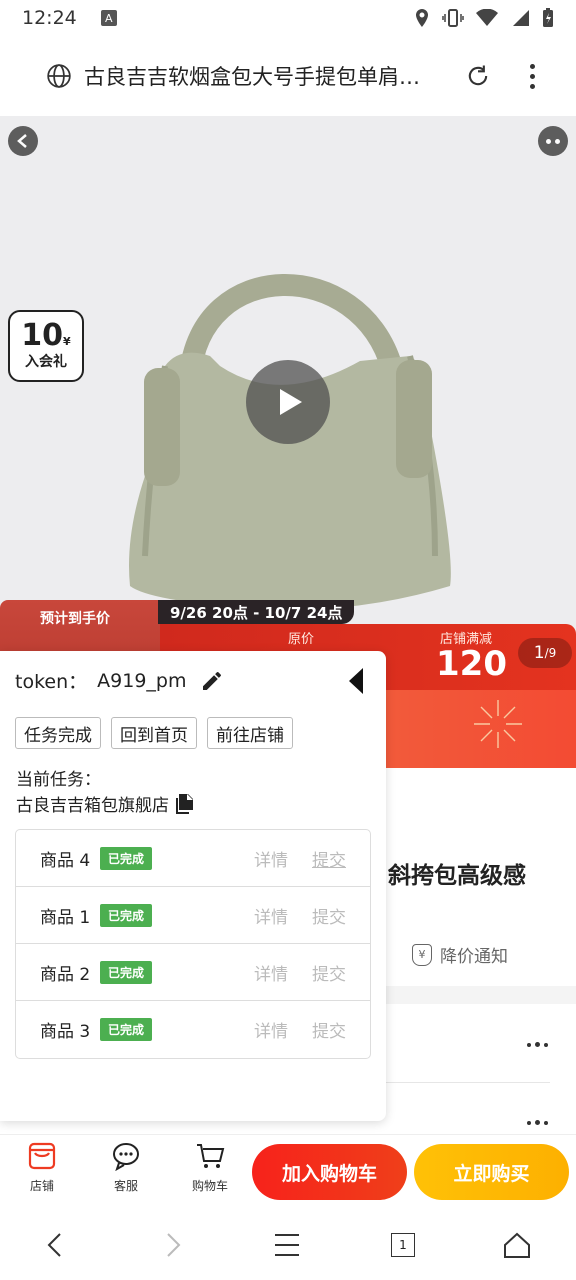 The height and width of the screenshot is (1280, 576). I want to click on cart-tab: 购物车, so click(210, 1167).